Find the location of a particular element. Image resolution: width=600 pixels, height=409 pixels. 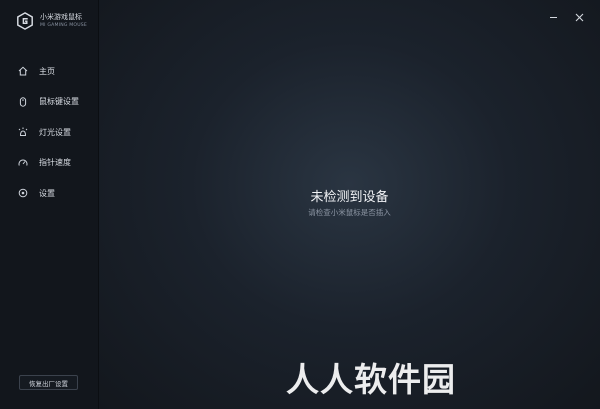

app-subtitle: MI GAMING MOUSE is located at coordinates (64, 25).